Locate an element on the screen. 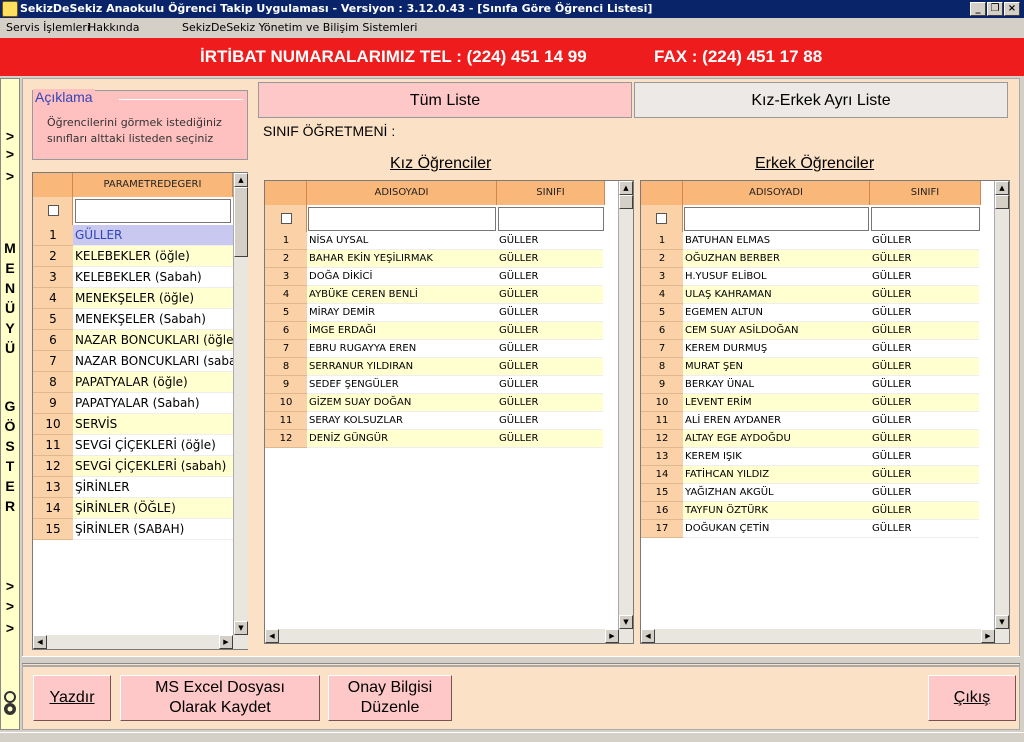 The height and width of the screenshot is (742, 1024). restore-button: ❐ is located at coordinates (995, 9).